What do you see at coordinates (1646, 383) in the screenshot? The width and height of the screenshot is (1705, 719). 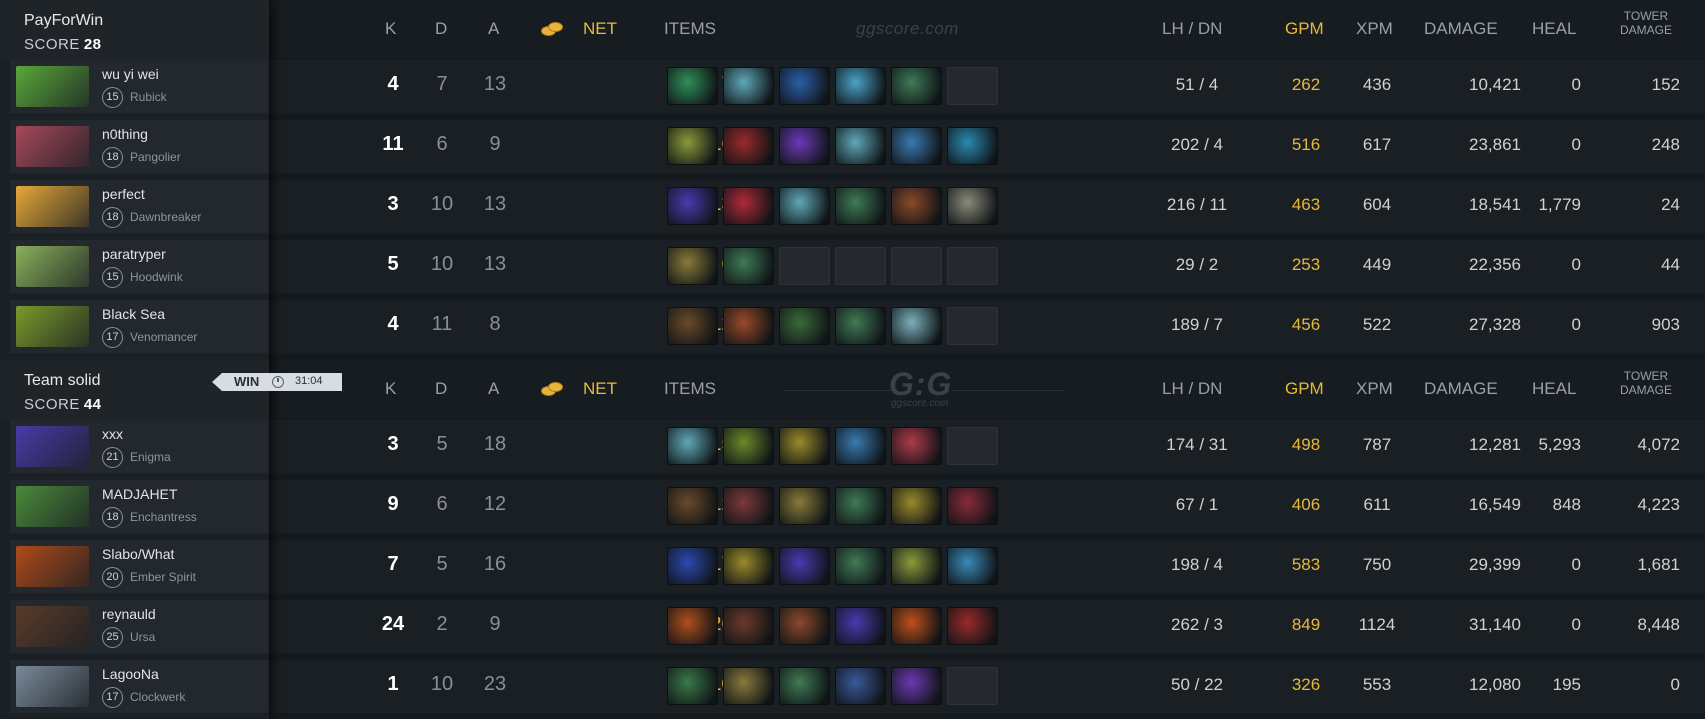 I see `header-tower-damage: TOWER DAMAGE` at bounding box center [1646, 383].